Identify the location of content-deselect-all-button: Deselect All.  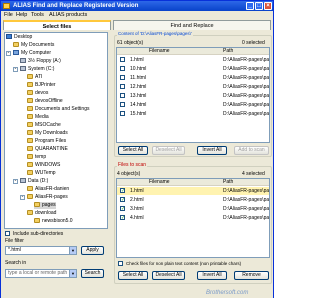
(168, 150).